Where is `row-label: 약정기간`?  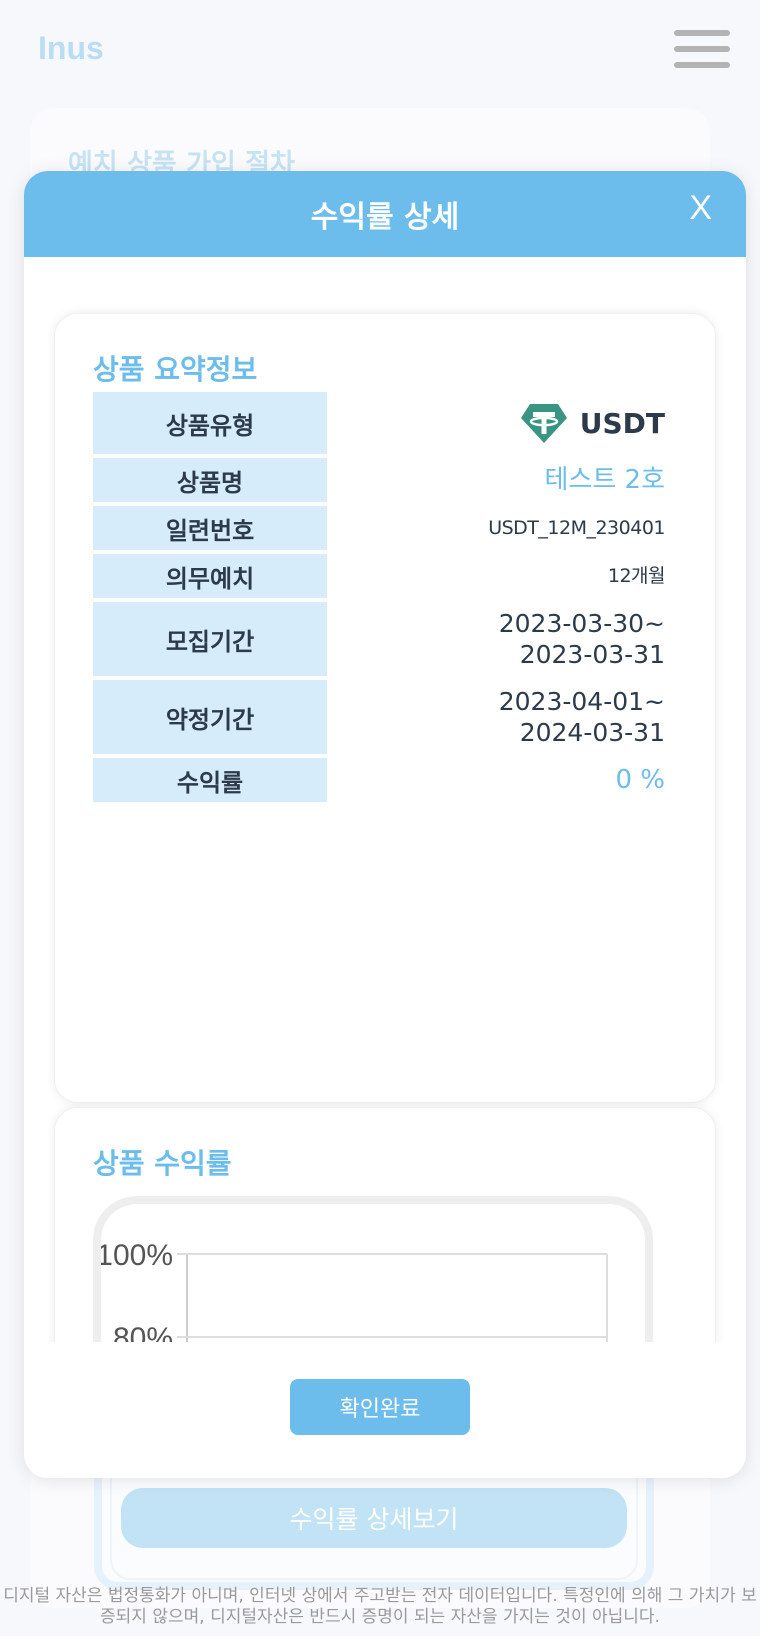 row-label: 약정기간 is located at coordinates (210, 717).